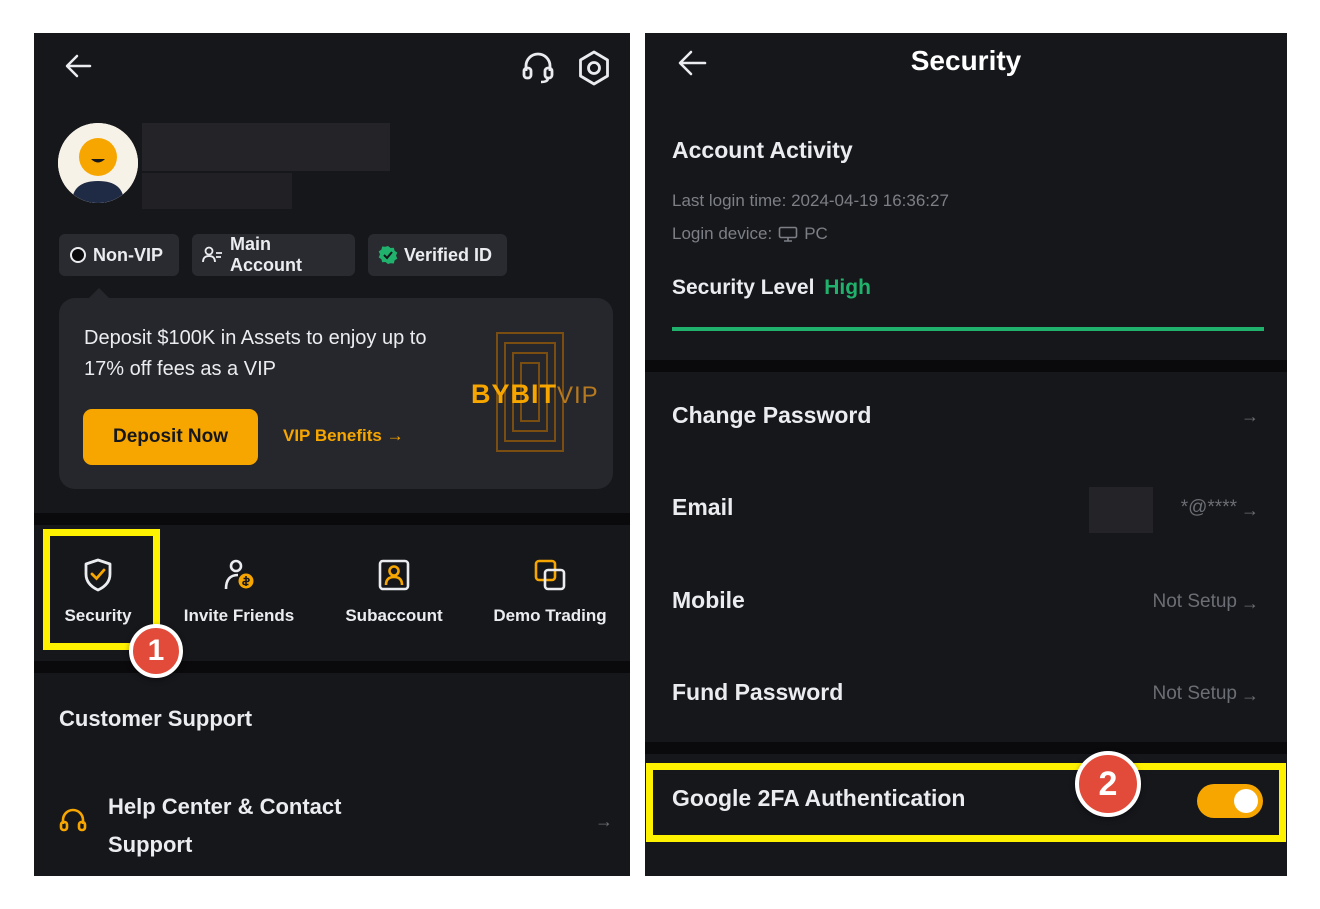 This screenshot has width=1320, height=909. What do you see at coordinates (98, 163) in the screenshot?
I see `avatar` at bounding box center [98, 163].